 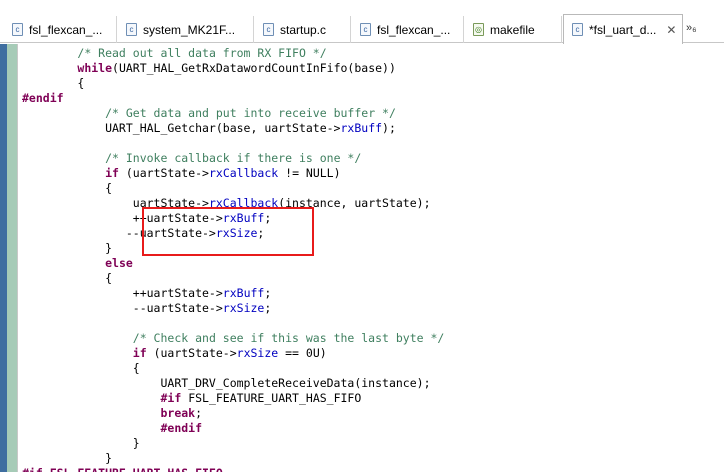 I want to click on code-line: if (uartState->rxSize == 0U), so click(x=174, y=353).